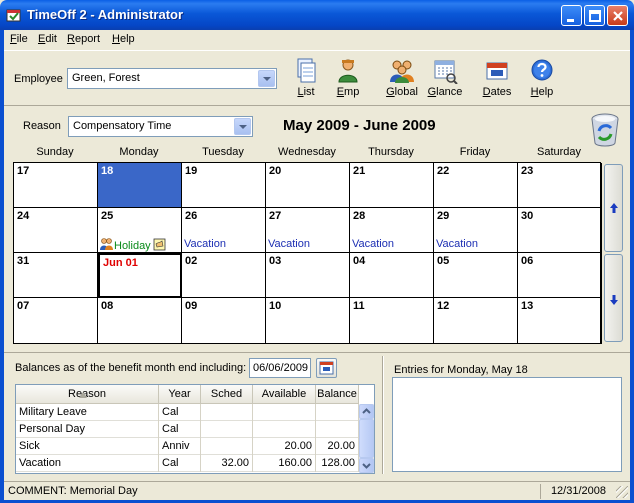 The image size is (634, 503). I want to click on calendar-day: 24, so click(56, 230).